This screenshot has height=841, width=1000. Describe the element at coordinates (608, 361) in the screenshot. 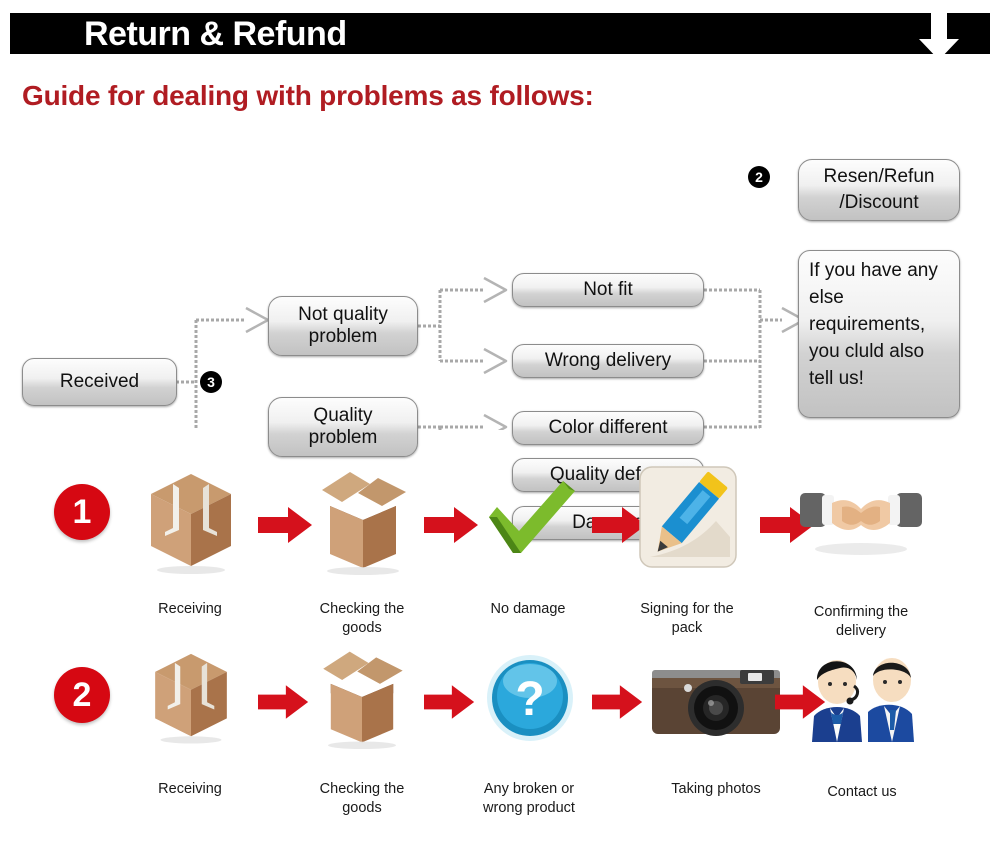

I see `flow-node-wrong-delivery: Wrong delivery` at that location.